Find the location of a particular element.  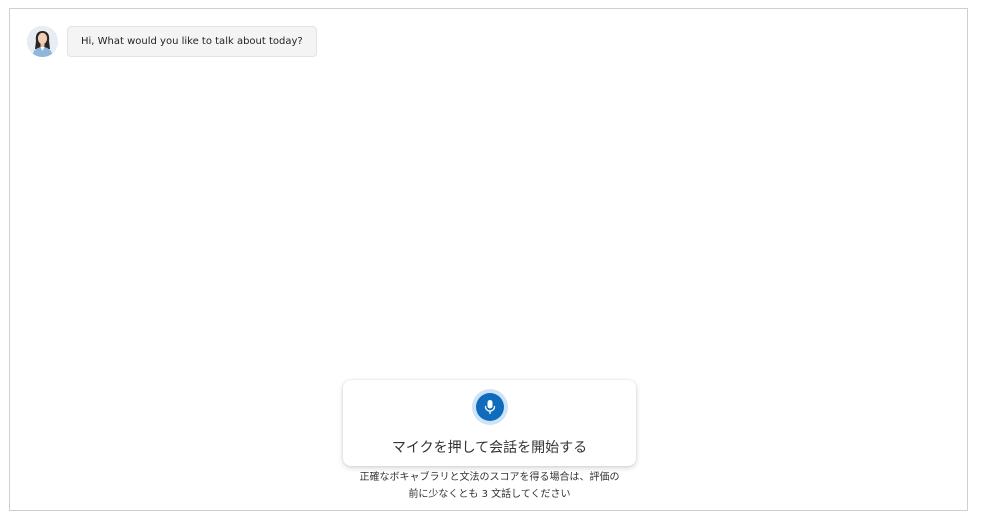

mic-button is located at coordinates (490, 407).